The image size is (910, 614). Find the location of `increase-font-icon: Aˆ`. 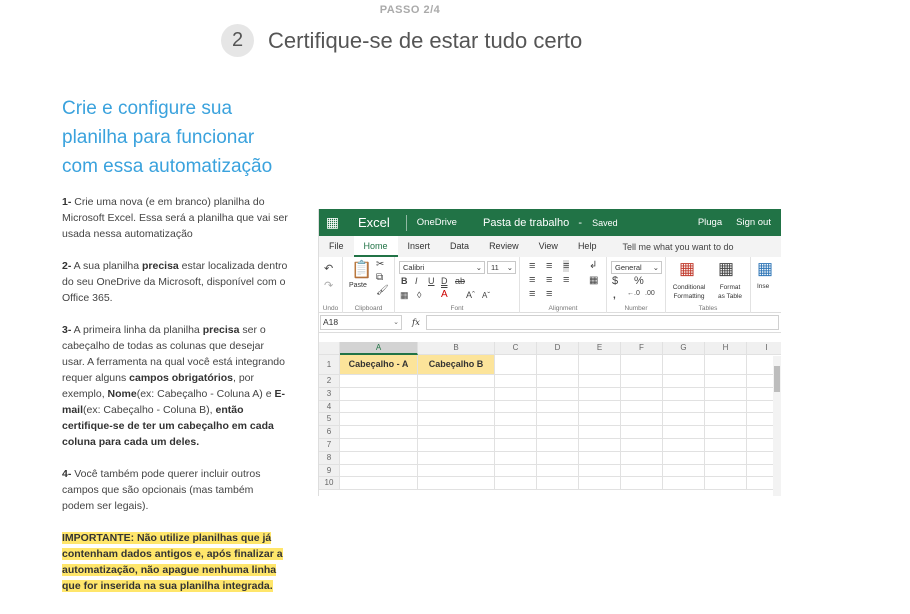

increase-font-icon: Aˆ is located at coordinates (470, 295).